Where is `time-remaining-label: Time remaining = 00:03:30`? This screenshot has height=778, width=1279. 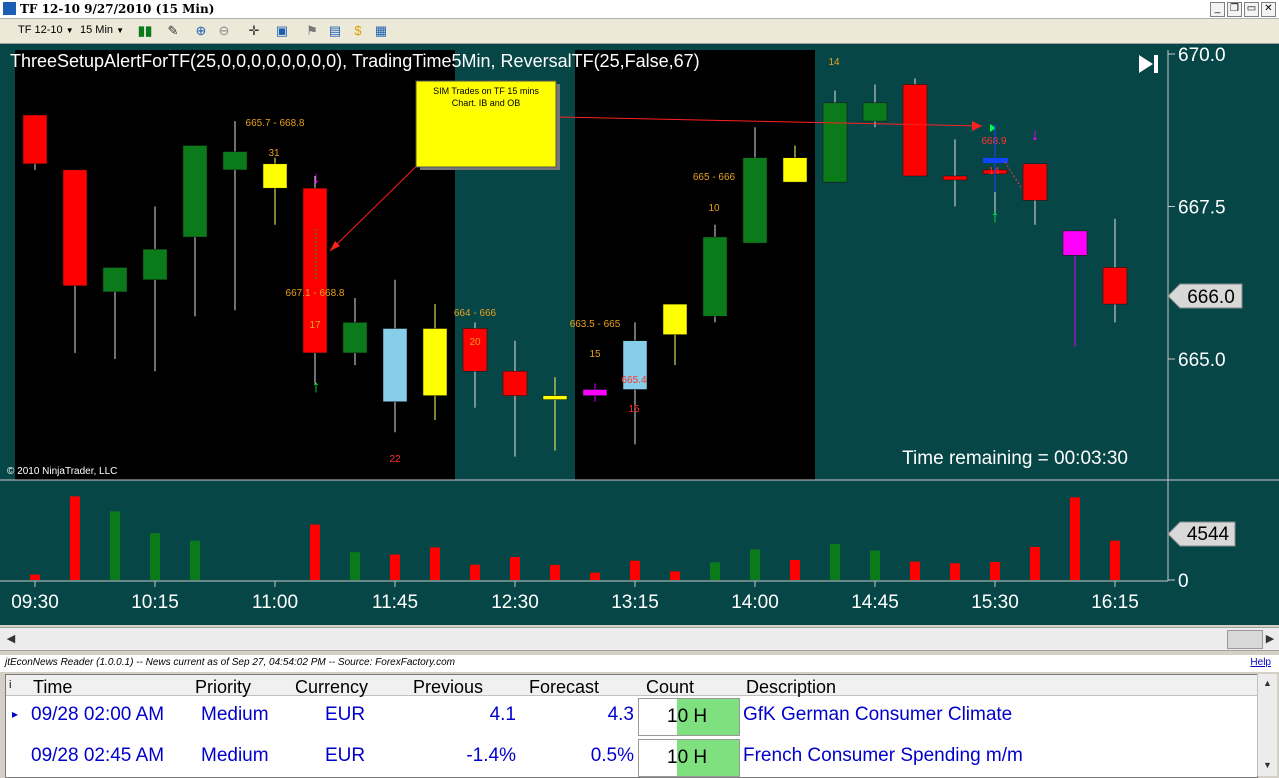
time-remaining-label: Time remaining = 00:03:30 is located at coordinates (1015, 458).